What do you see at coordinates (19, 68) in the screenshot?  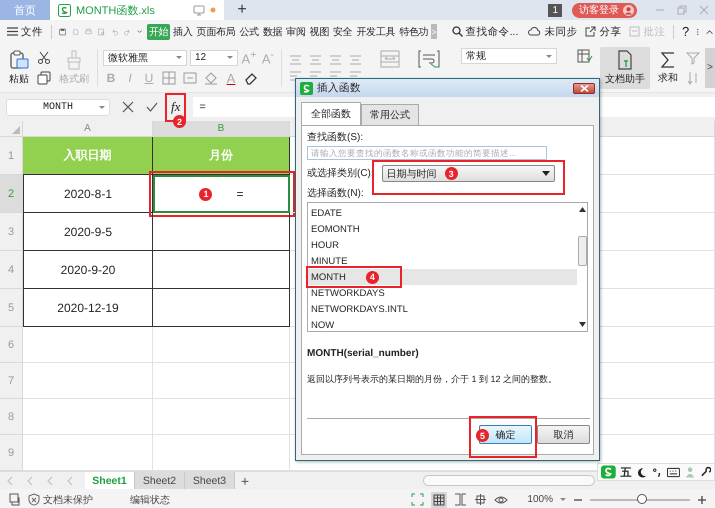 I see `paste-button: 粘贴` at bounding box center [19, 68].